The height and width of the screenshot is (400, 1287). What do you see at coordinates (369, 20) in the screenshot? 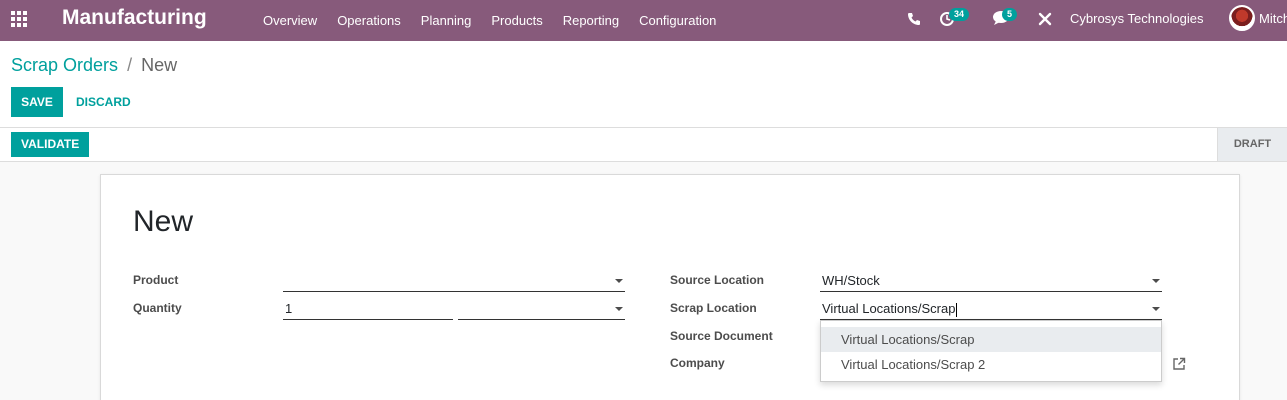
I see `menu-operations: Operations` at bounding box center [369, 20].